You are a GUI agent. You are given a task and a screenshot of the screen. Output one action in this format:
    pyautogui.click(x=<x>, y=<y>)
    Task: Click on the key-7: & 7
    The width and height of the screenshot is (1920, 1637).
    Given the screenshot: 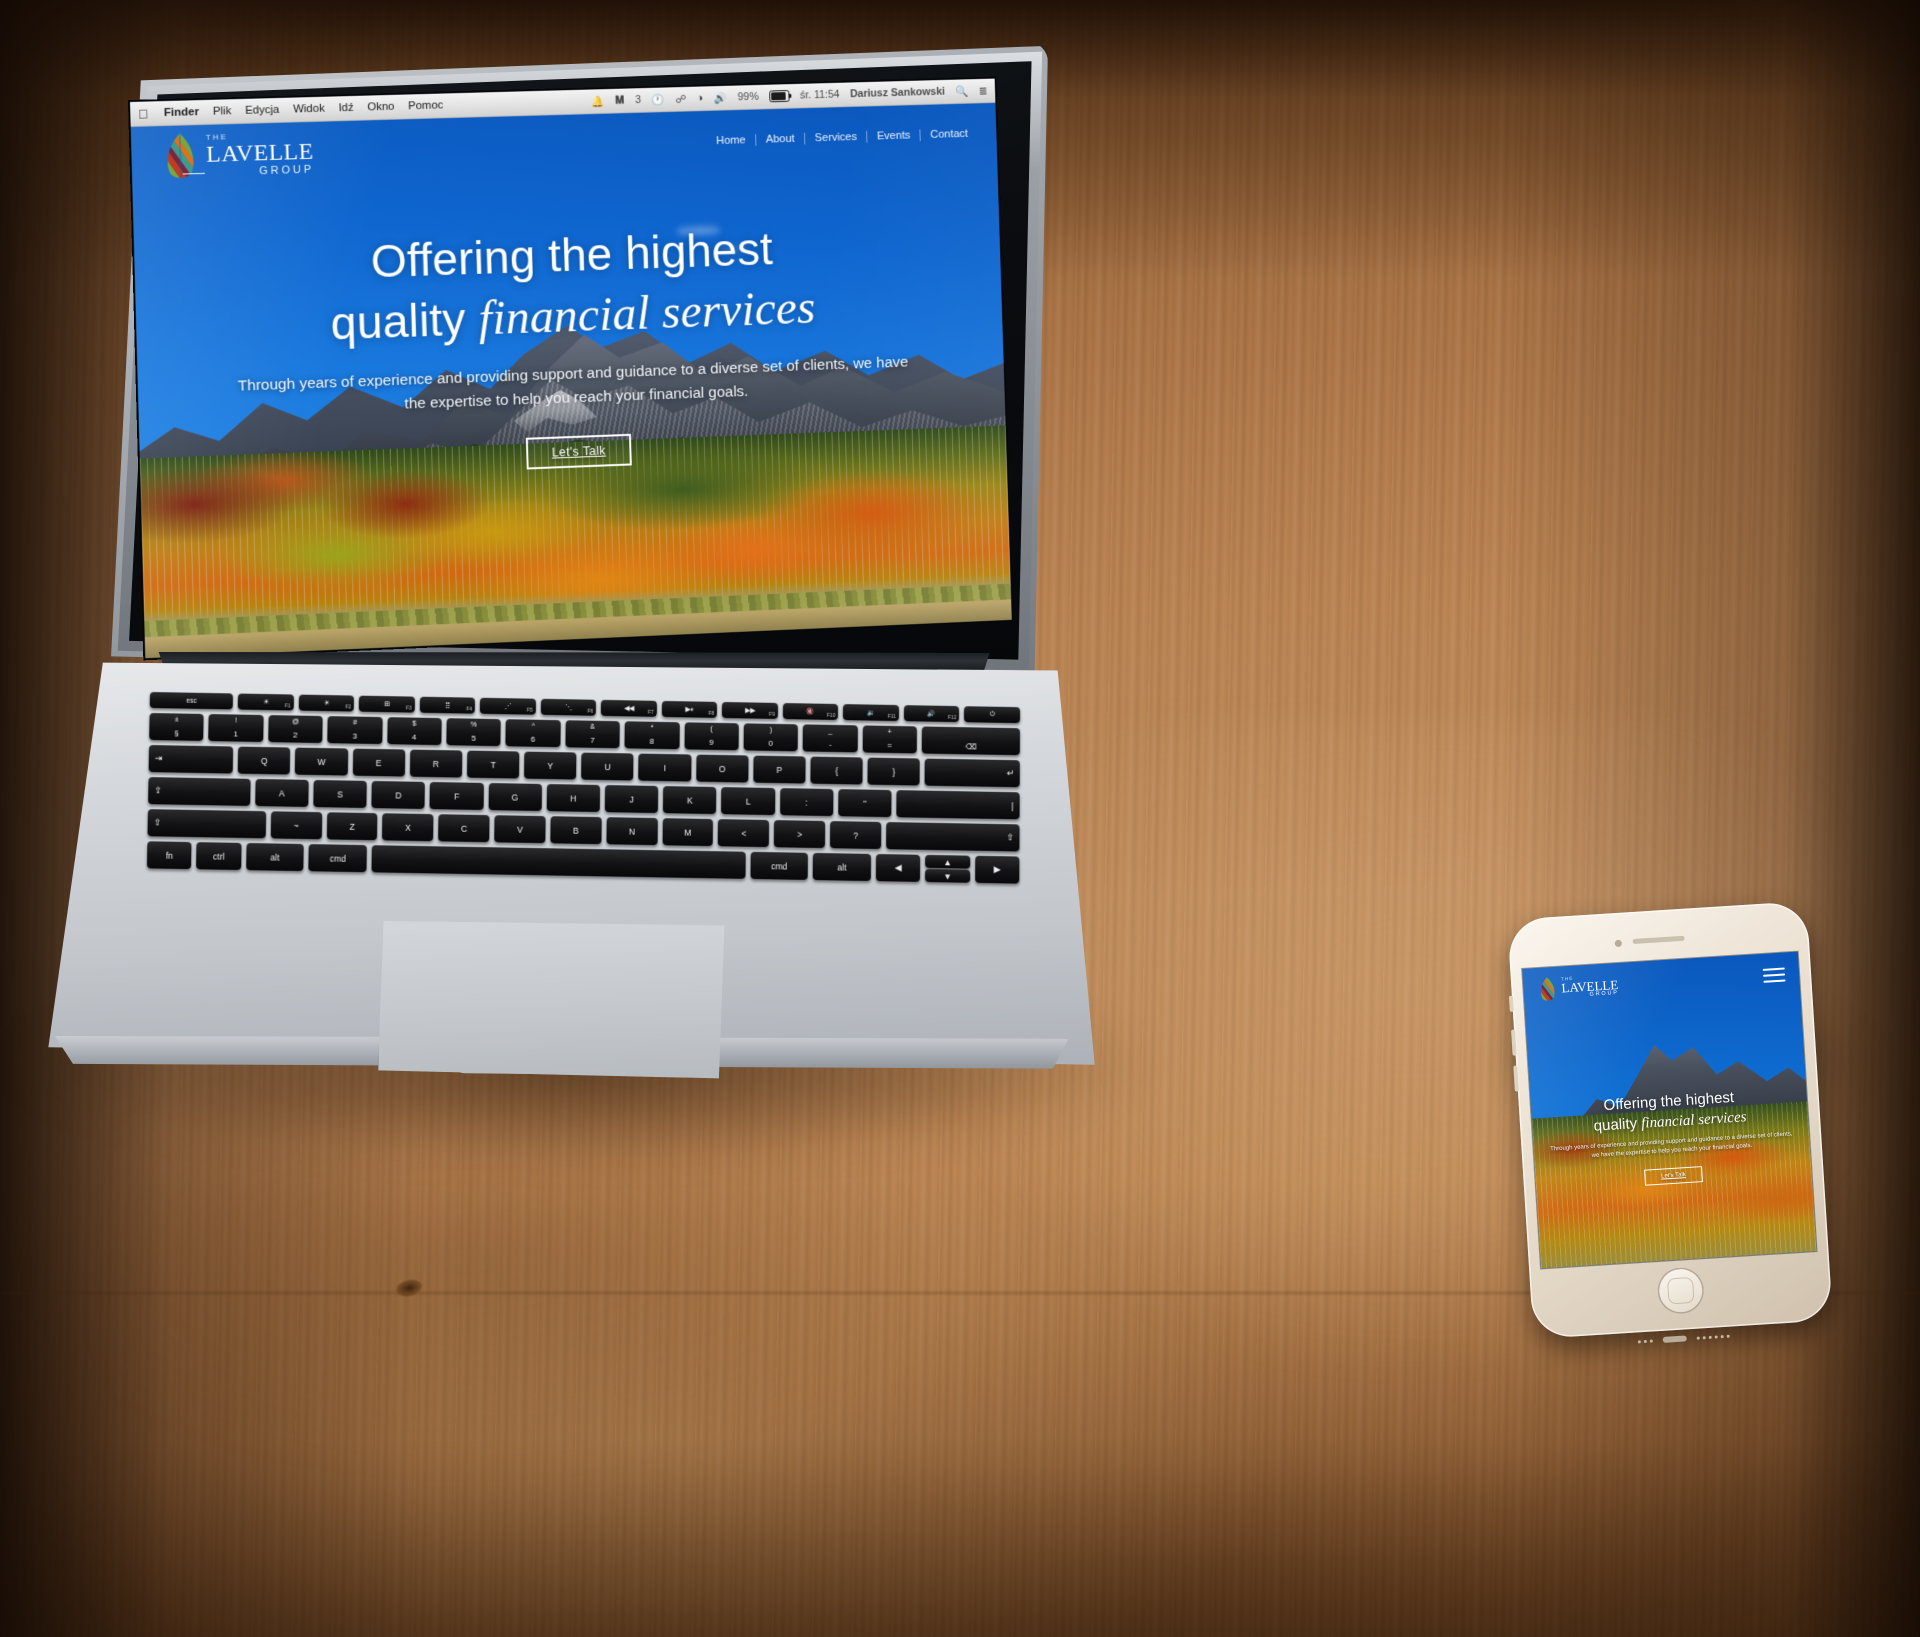 What is the action you would take?
    pyautogui.click(x=592, y=734)
    